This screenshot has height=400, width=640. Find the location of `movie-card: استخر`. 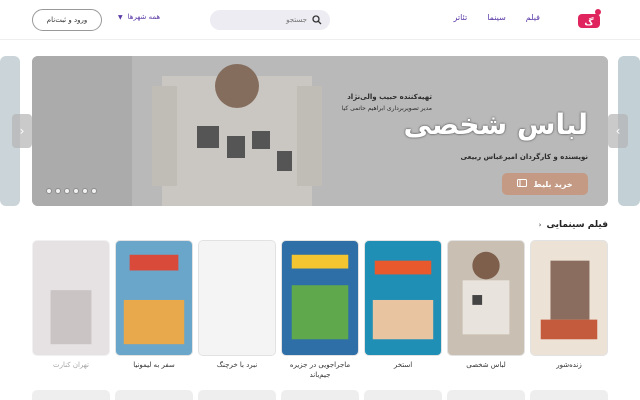

movie-card: استخر is located at coordinates (403, 305).